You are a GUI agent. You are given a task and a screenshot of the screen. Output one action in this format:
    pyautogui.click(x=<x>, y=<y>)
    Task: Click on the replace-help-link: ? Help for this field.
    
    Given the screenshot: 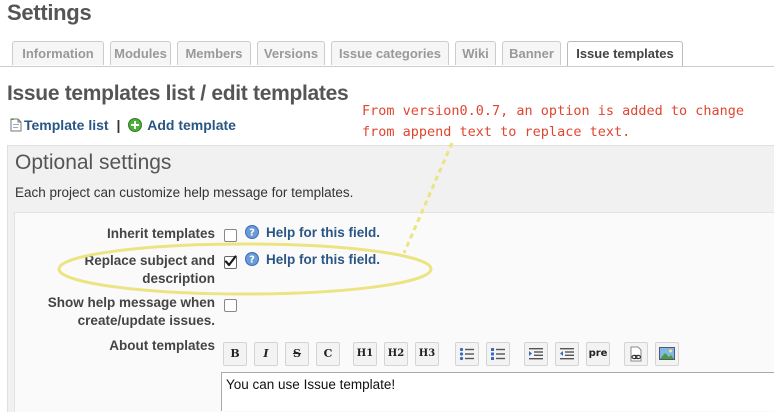 What is the action you would take?
    pyautogui.click(x=312, y=259)
    